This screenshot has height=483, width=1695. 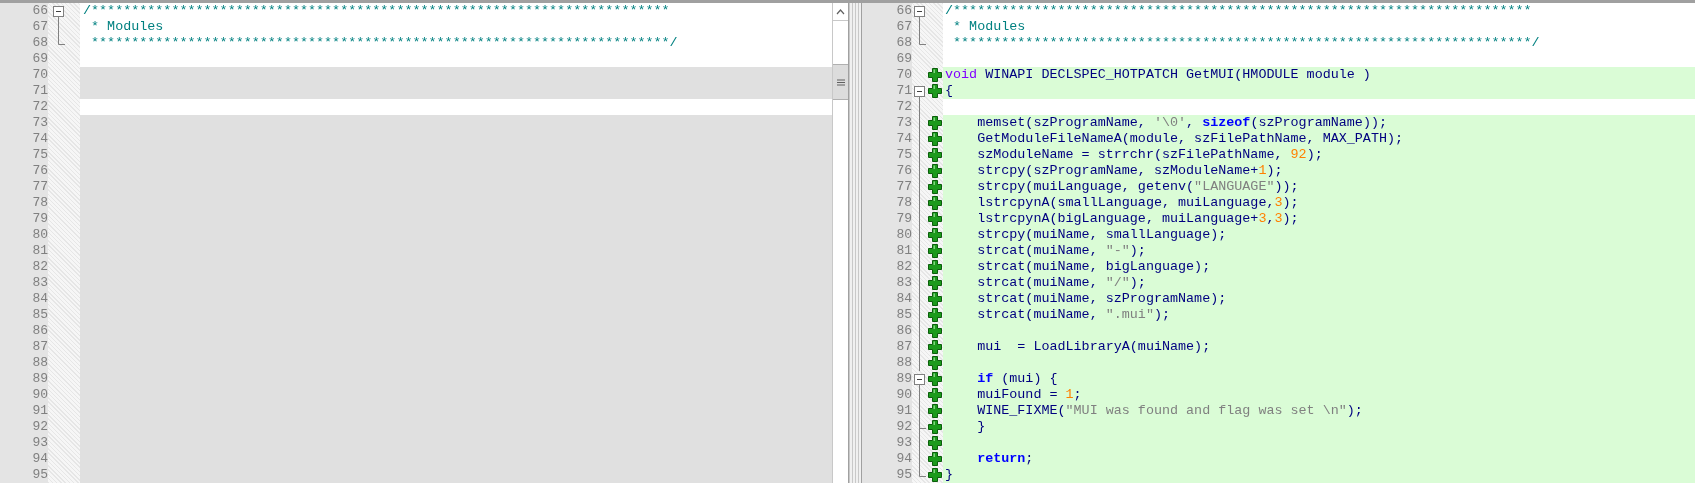 What do you see at coordinates (40, 59) in the screenshot?
I see `line-number: 69` at bounding box center [40, 59].